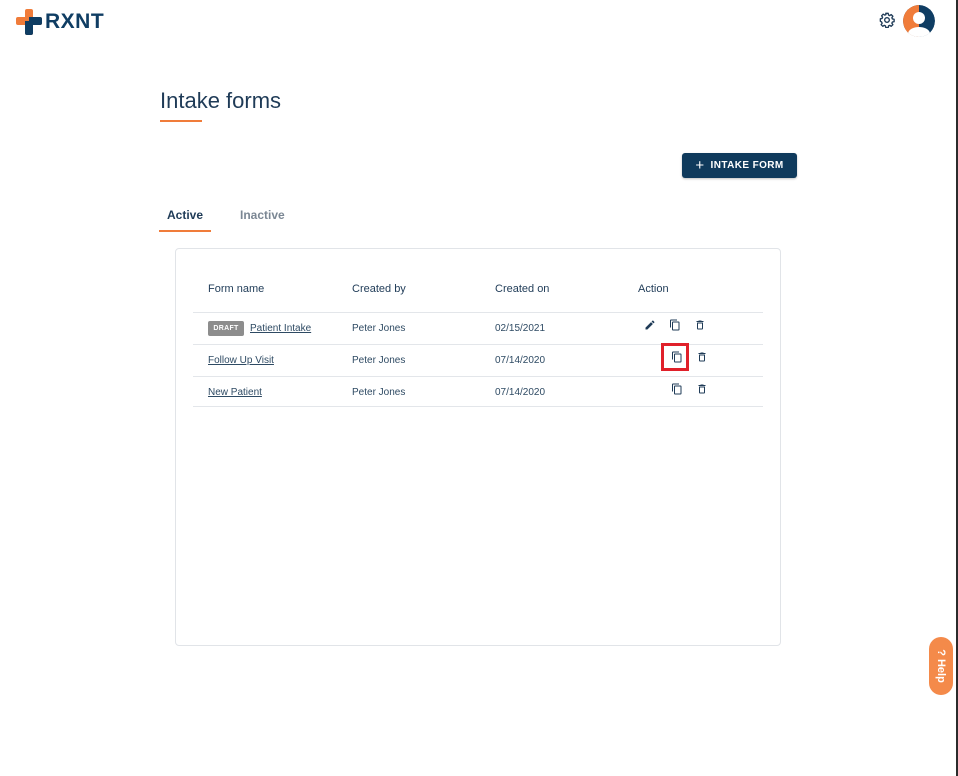 The width and height of the screenshot is (958, 776). What do you see at coordinates (919, 21) in the screenshot?
I see `avatar-icon` at bounding box center [919, 21].